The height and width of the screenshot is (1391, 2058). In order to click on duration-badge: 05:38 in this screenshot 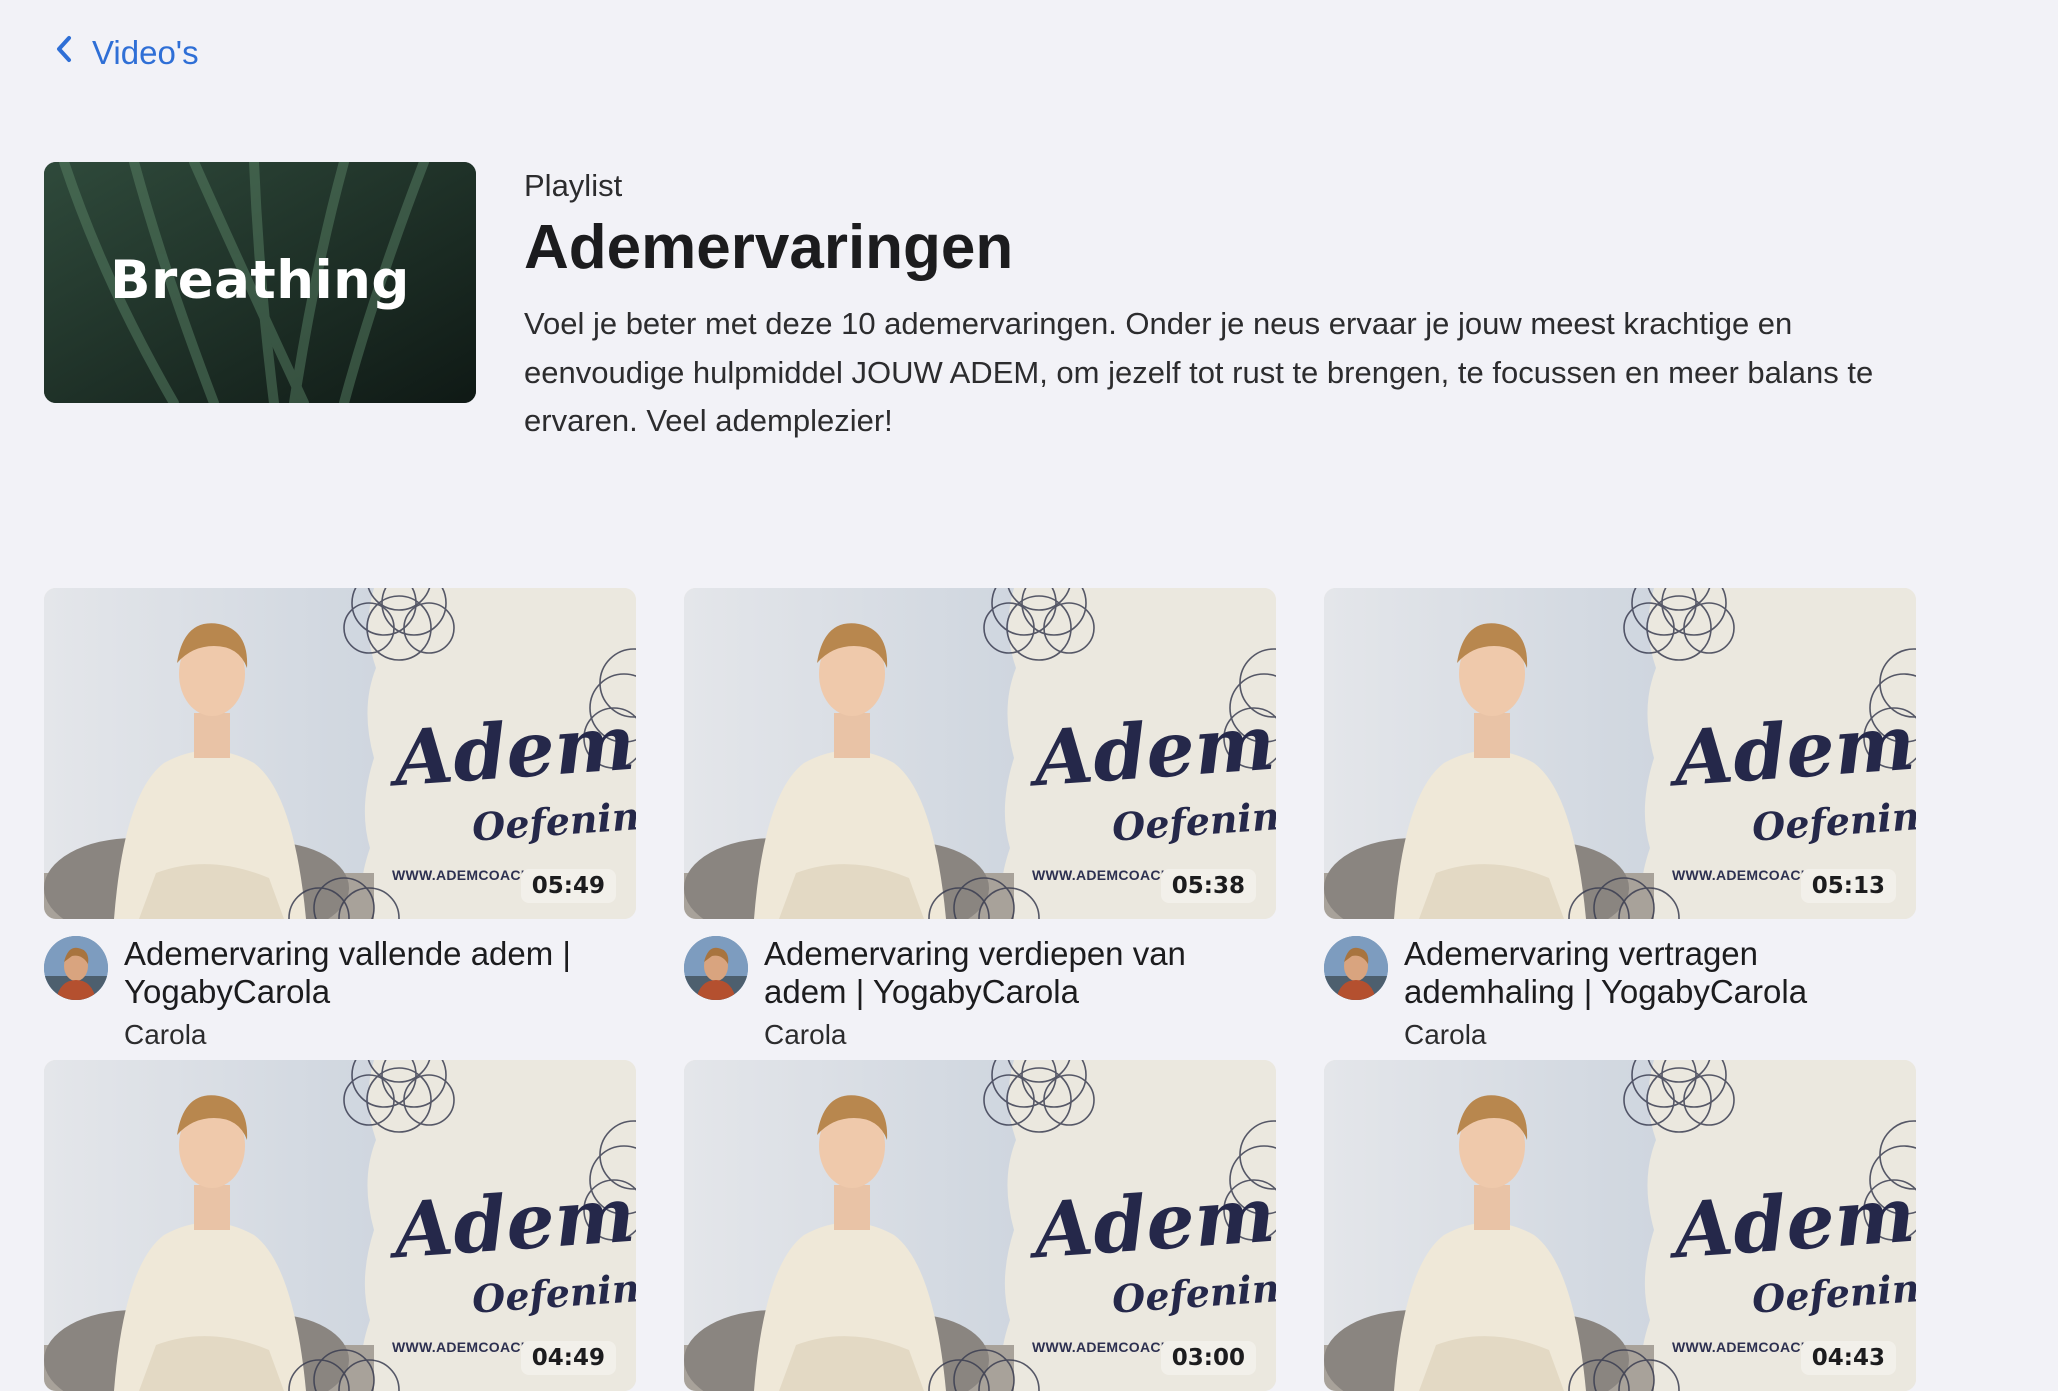, I will do `click(1208, 886)`.